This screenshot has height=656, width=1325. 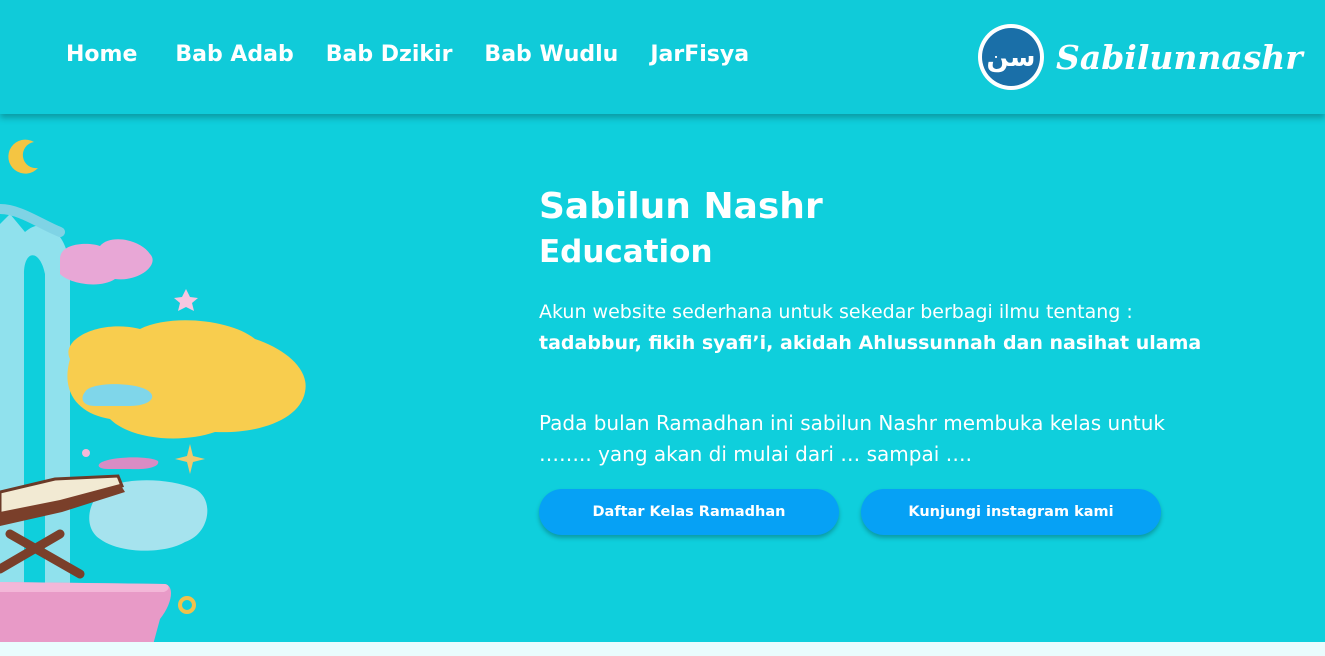 I want to click on brand-name: Sabilunnashr, so click(x=1179, y=57).